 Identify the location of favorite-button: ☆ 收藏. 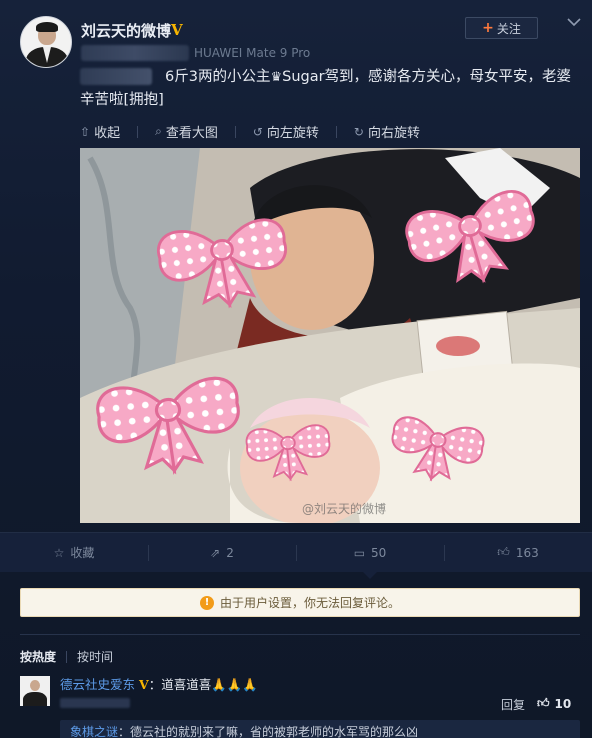
(74, 552).